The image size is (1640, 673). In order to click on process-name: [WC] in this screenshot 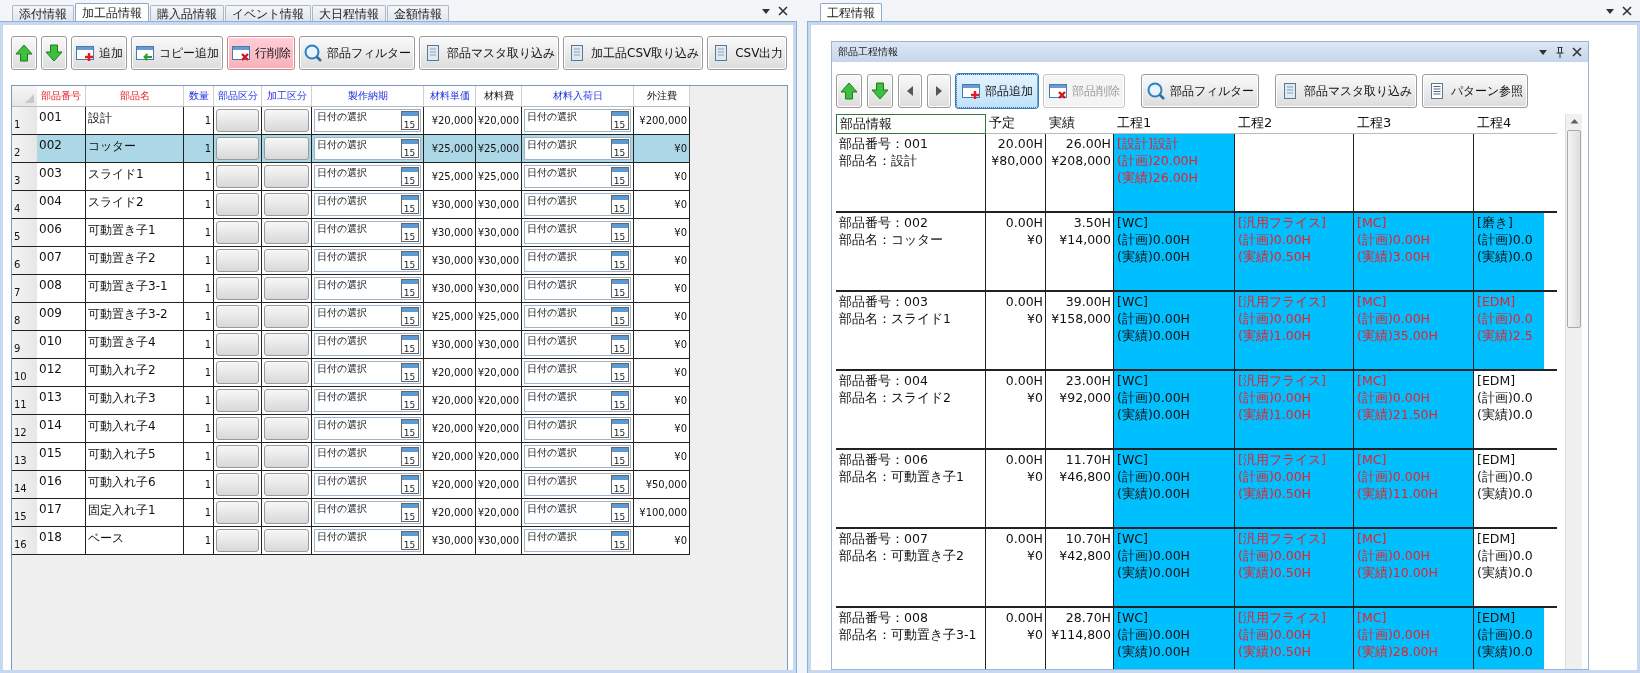, I will do `click(1133, 222)`.